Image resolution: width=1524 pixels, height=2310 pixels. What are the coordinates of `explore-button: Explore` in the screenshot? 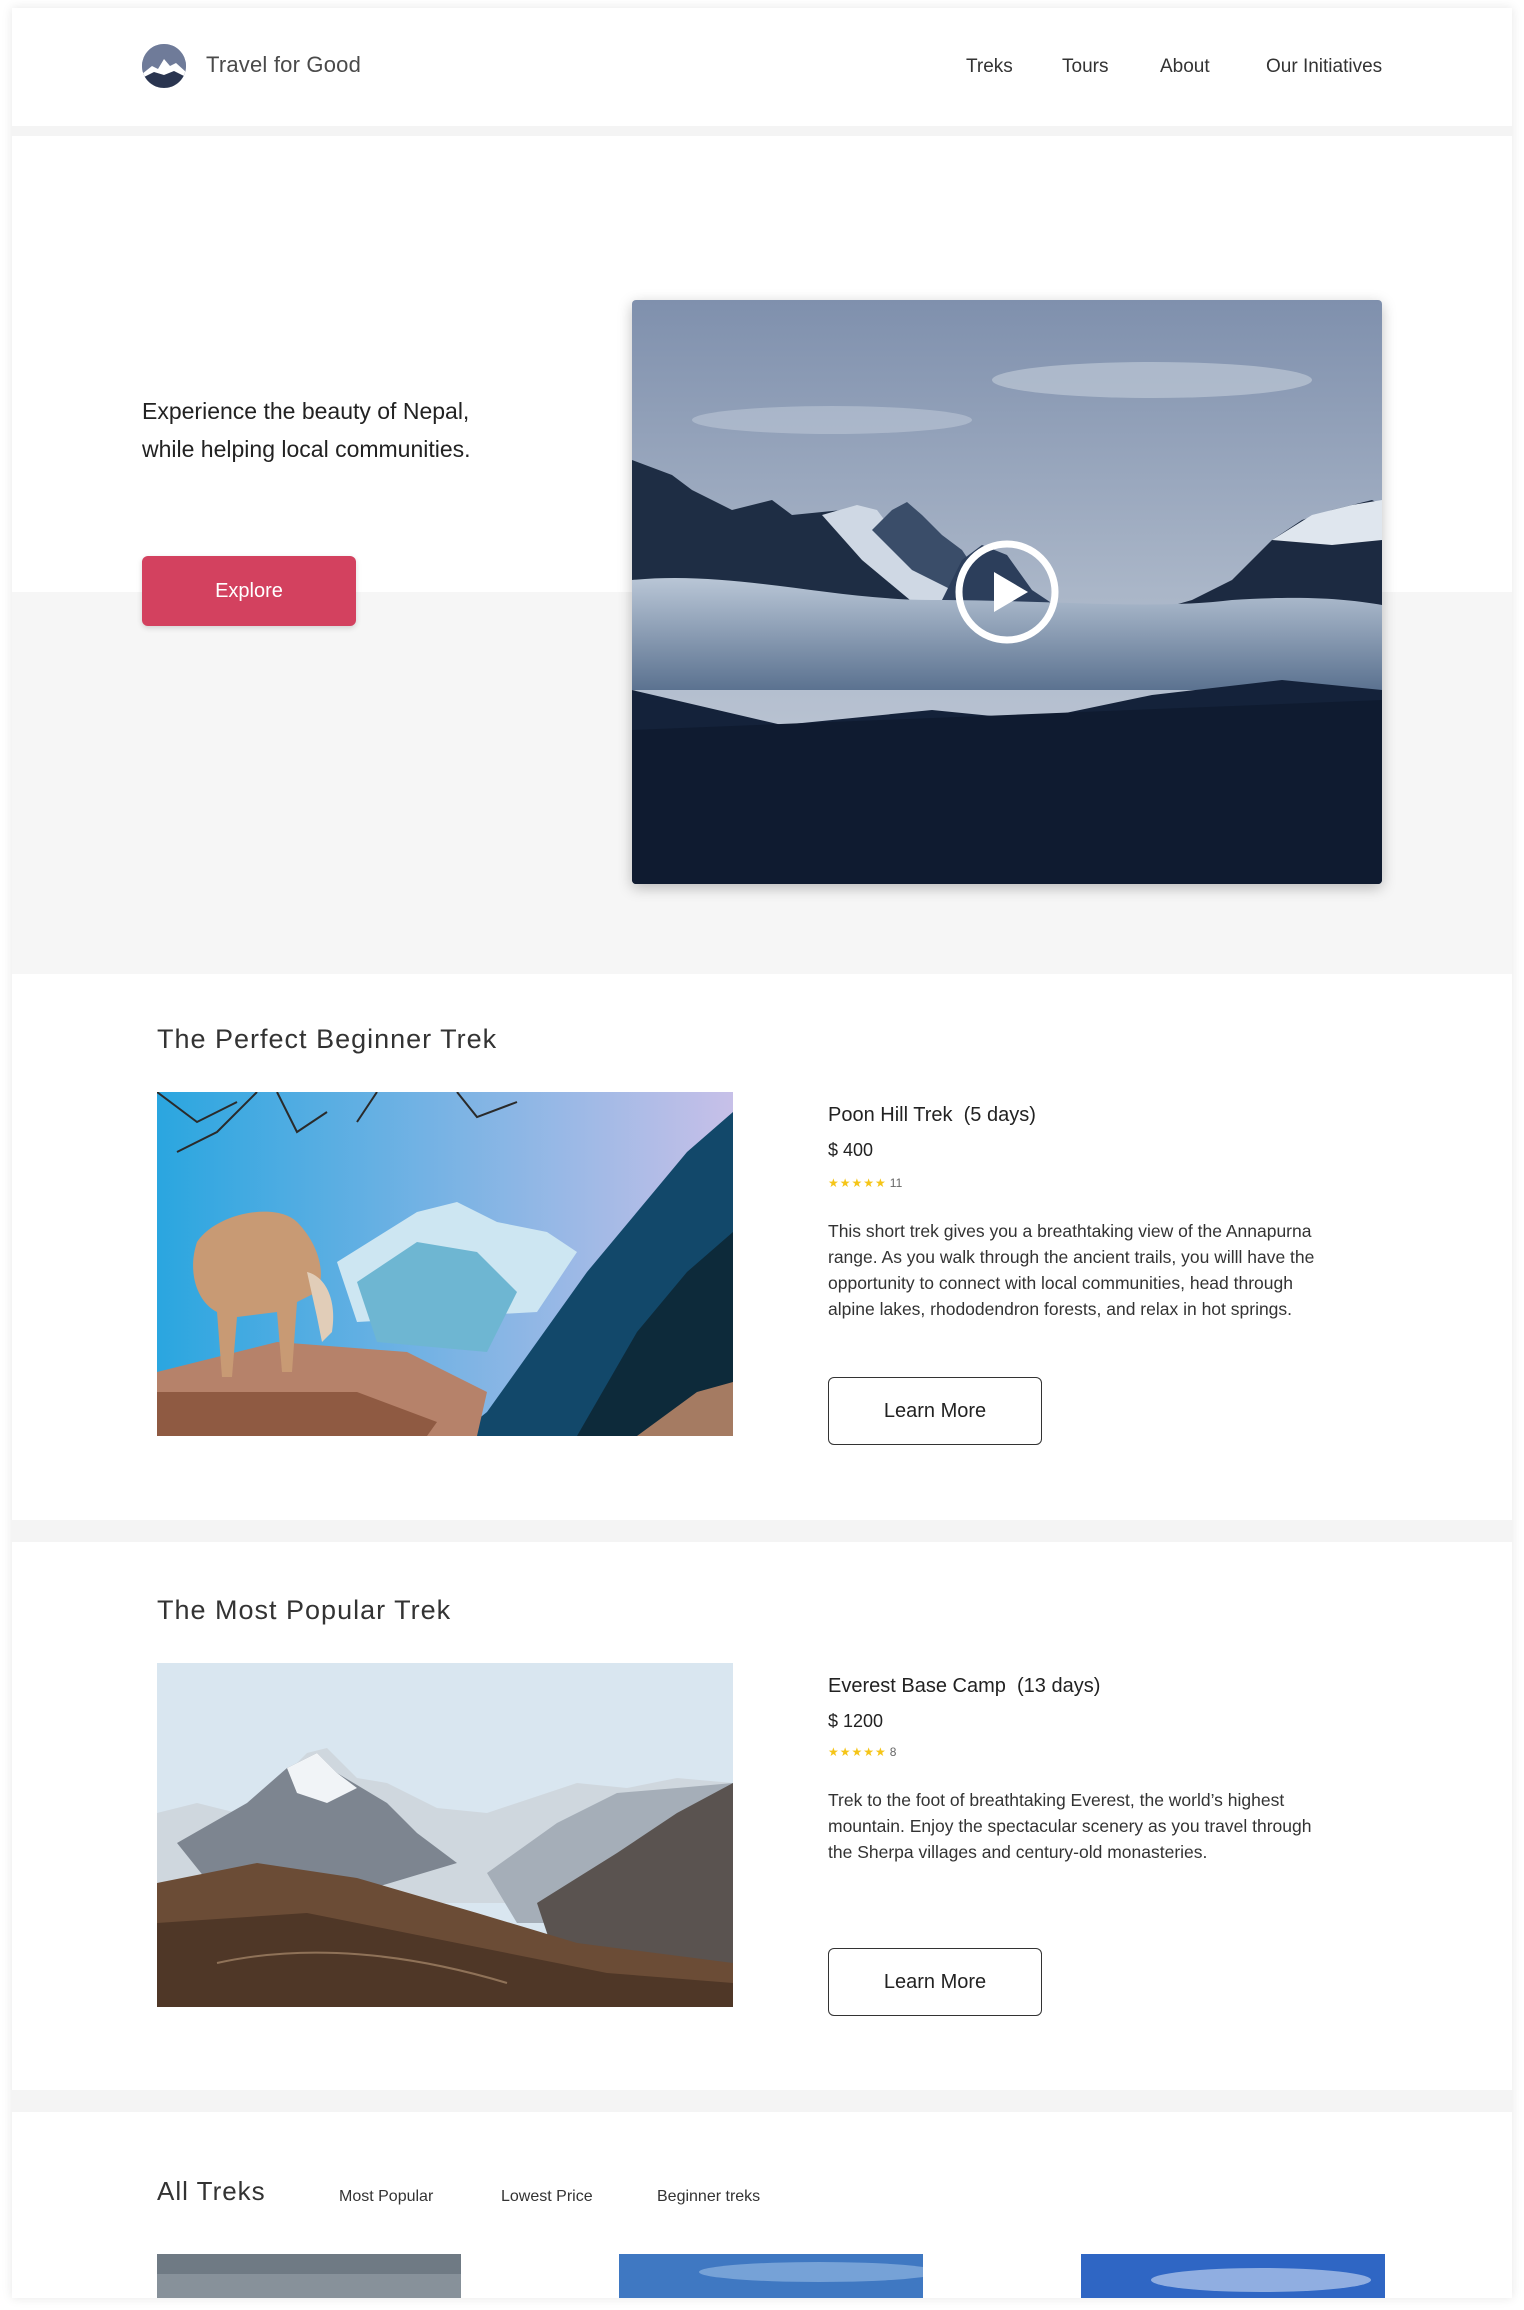 It's located at (249, 591).